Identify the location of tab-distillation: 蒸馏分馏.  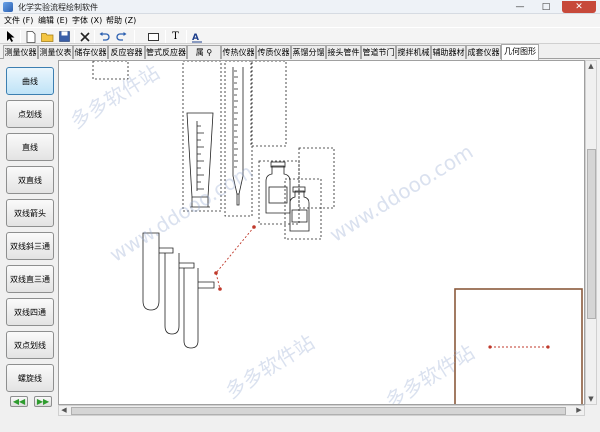
(308, 52).